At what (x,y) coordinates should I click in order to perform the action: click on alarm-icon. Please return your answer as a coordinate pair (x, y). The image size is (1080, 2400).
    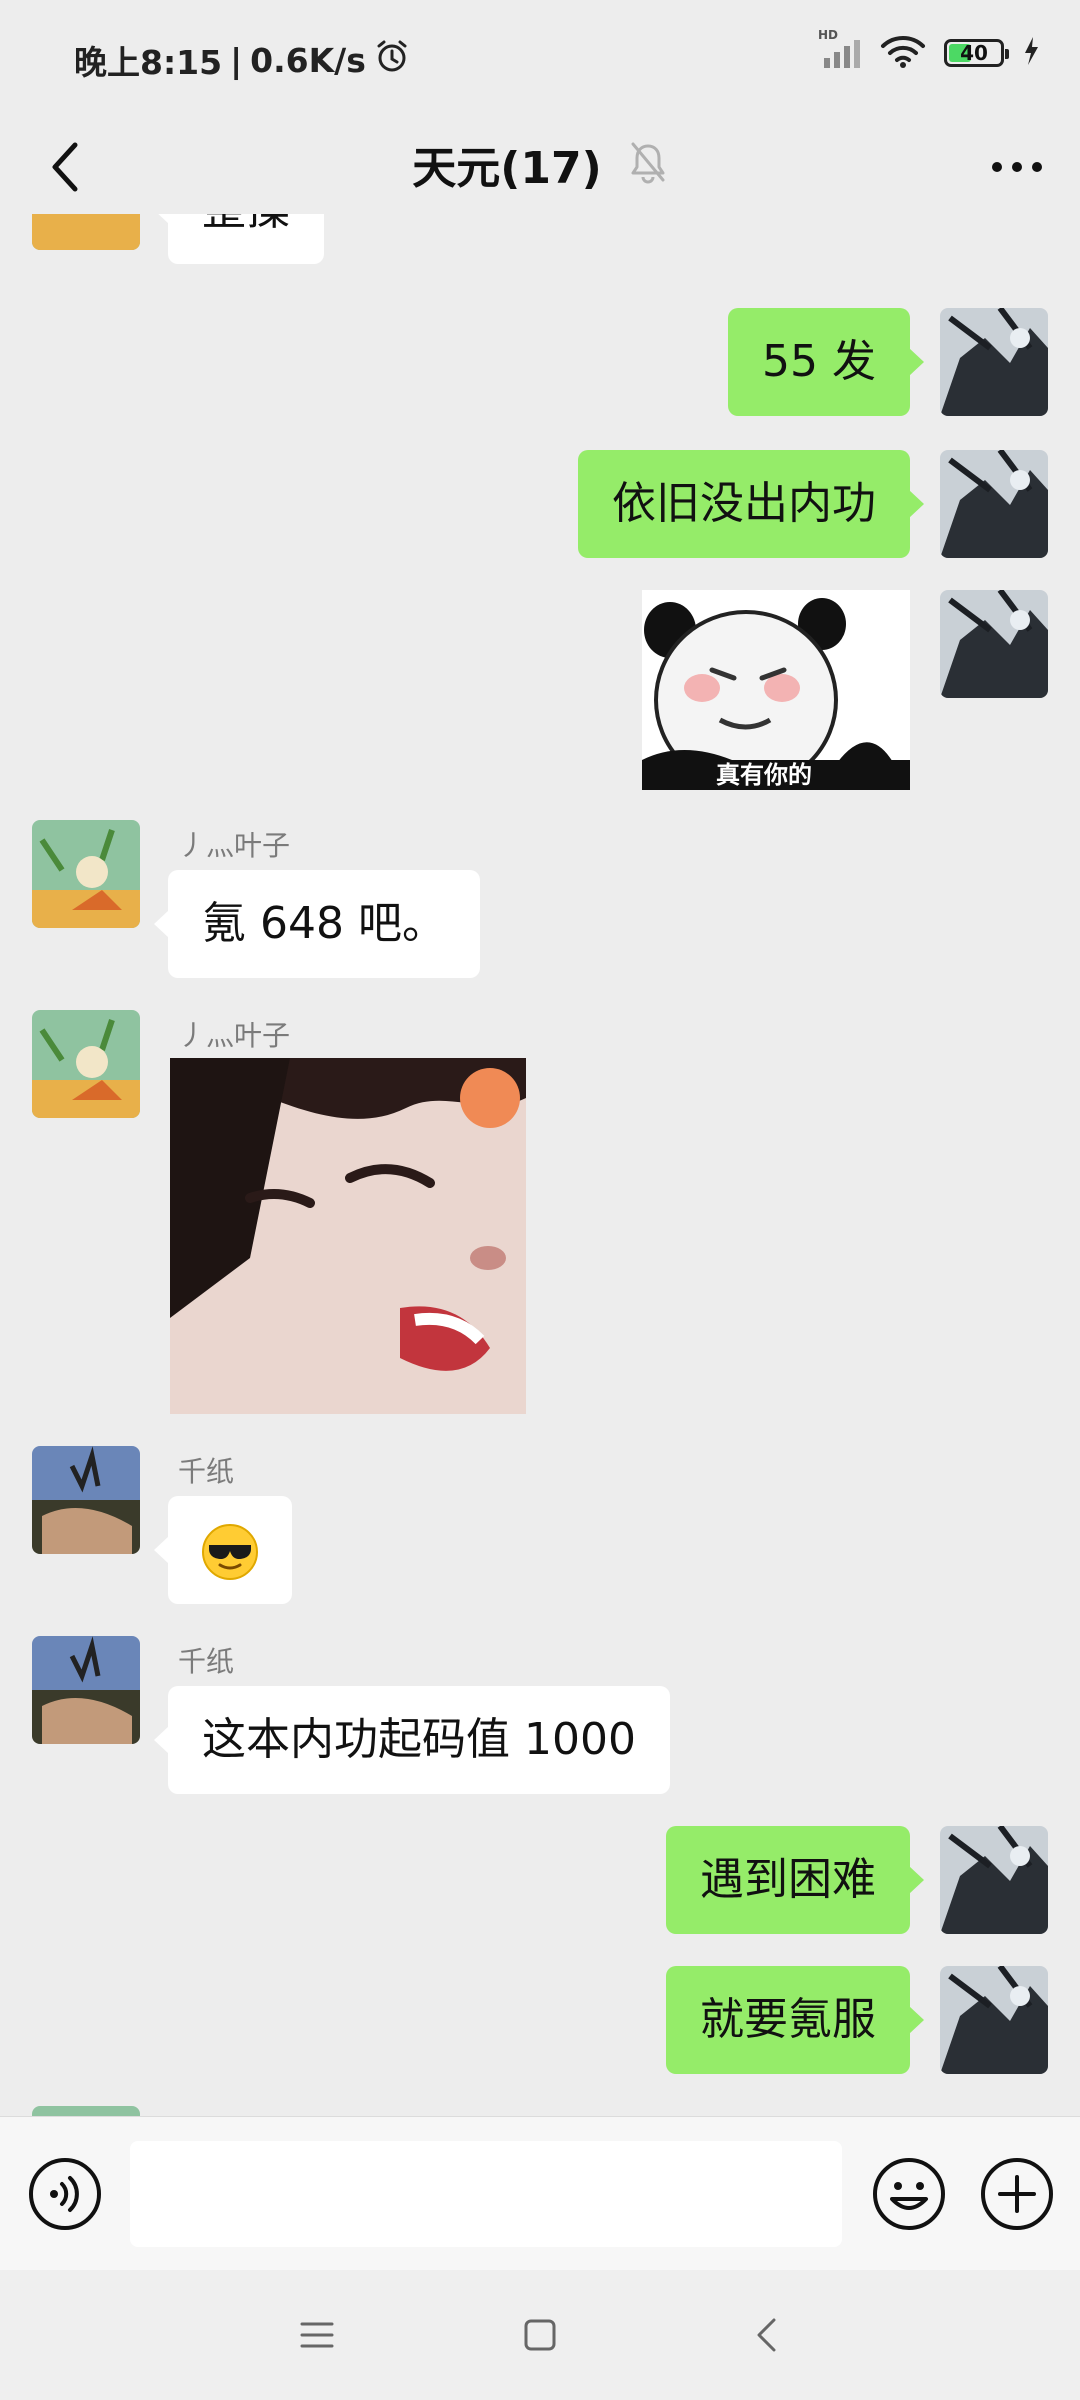
    Looking at the image, I should click on (392, 60).